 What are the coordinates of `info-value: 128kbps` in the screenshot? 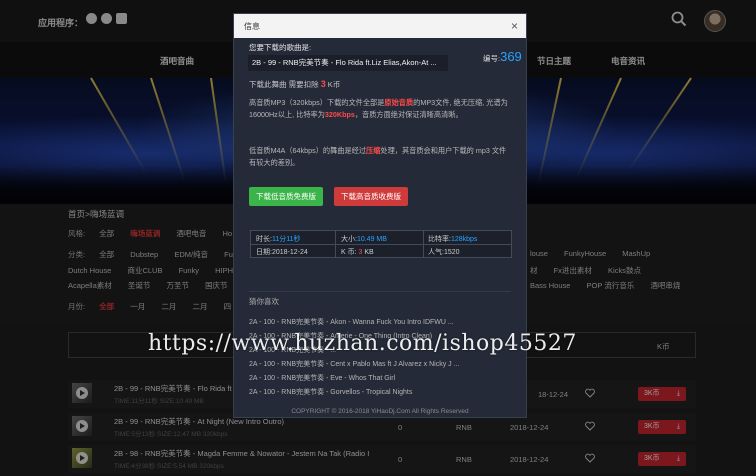 It's located at (464, 239).